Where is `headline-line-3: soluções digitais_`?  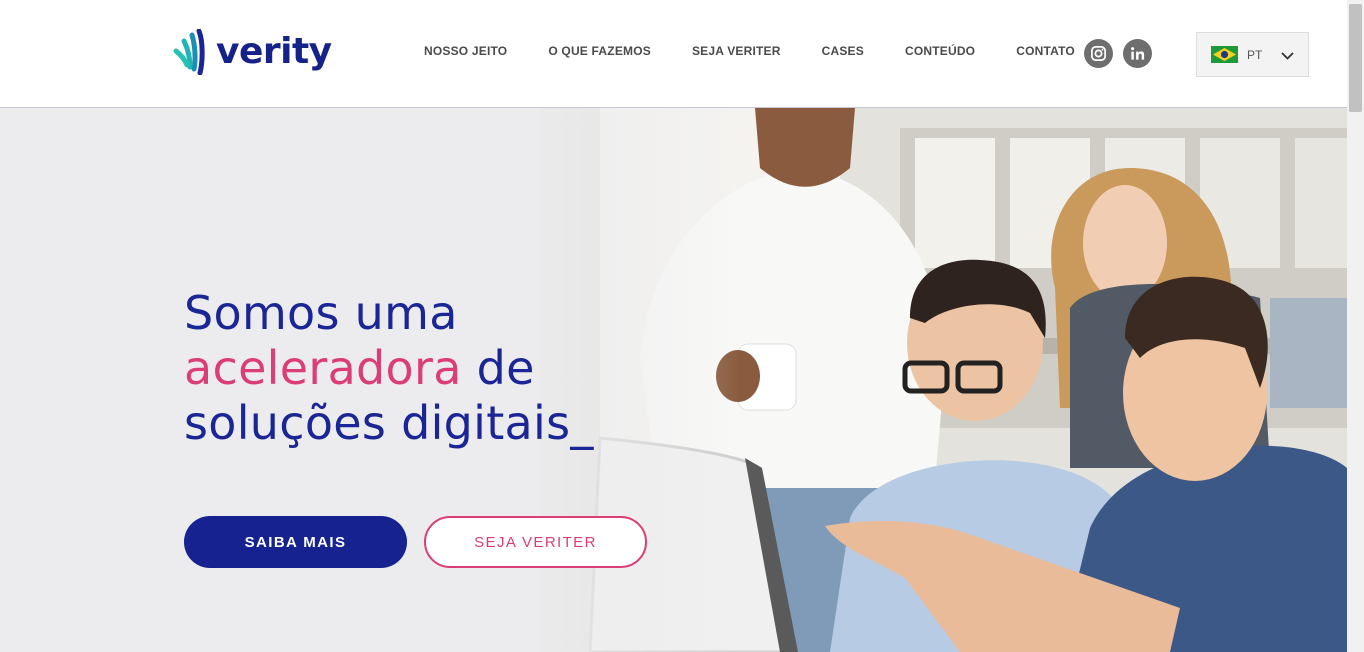
headline-line-3: soluções digitais_ is located at coordinates (389, 423).